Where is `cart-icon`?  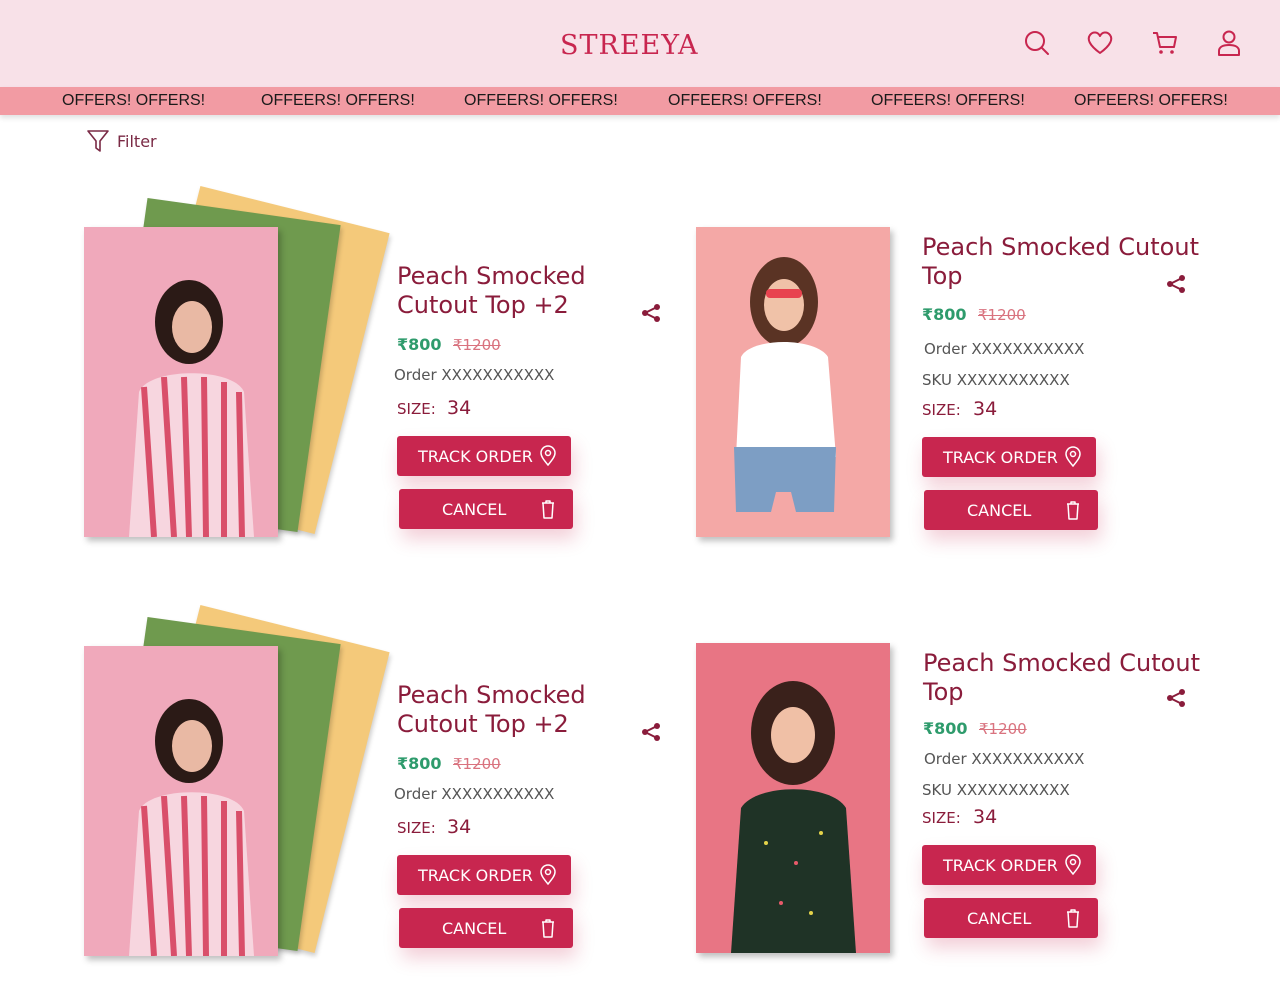 cart-icon is located at coordinates (1165, 43).